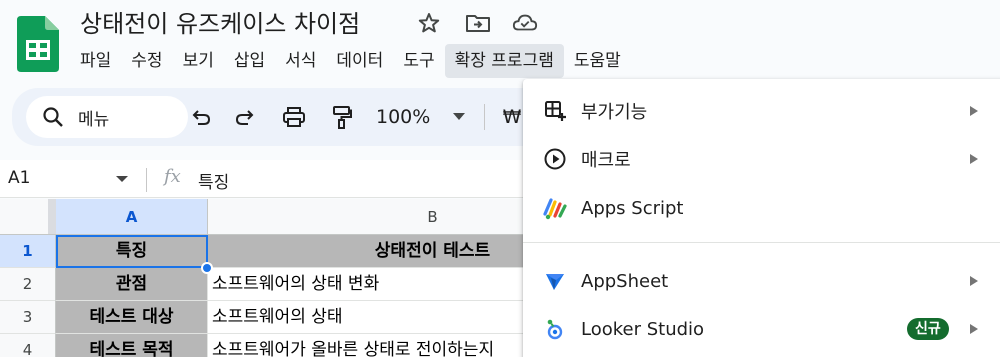  I want to click on column-header-a: A, so click(132, 217).